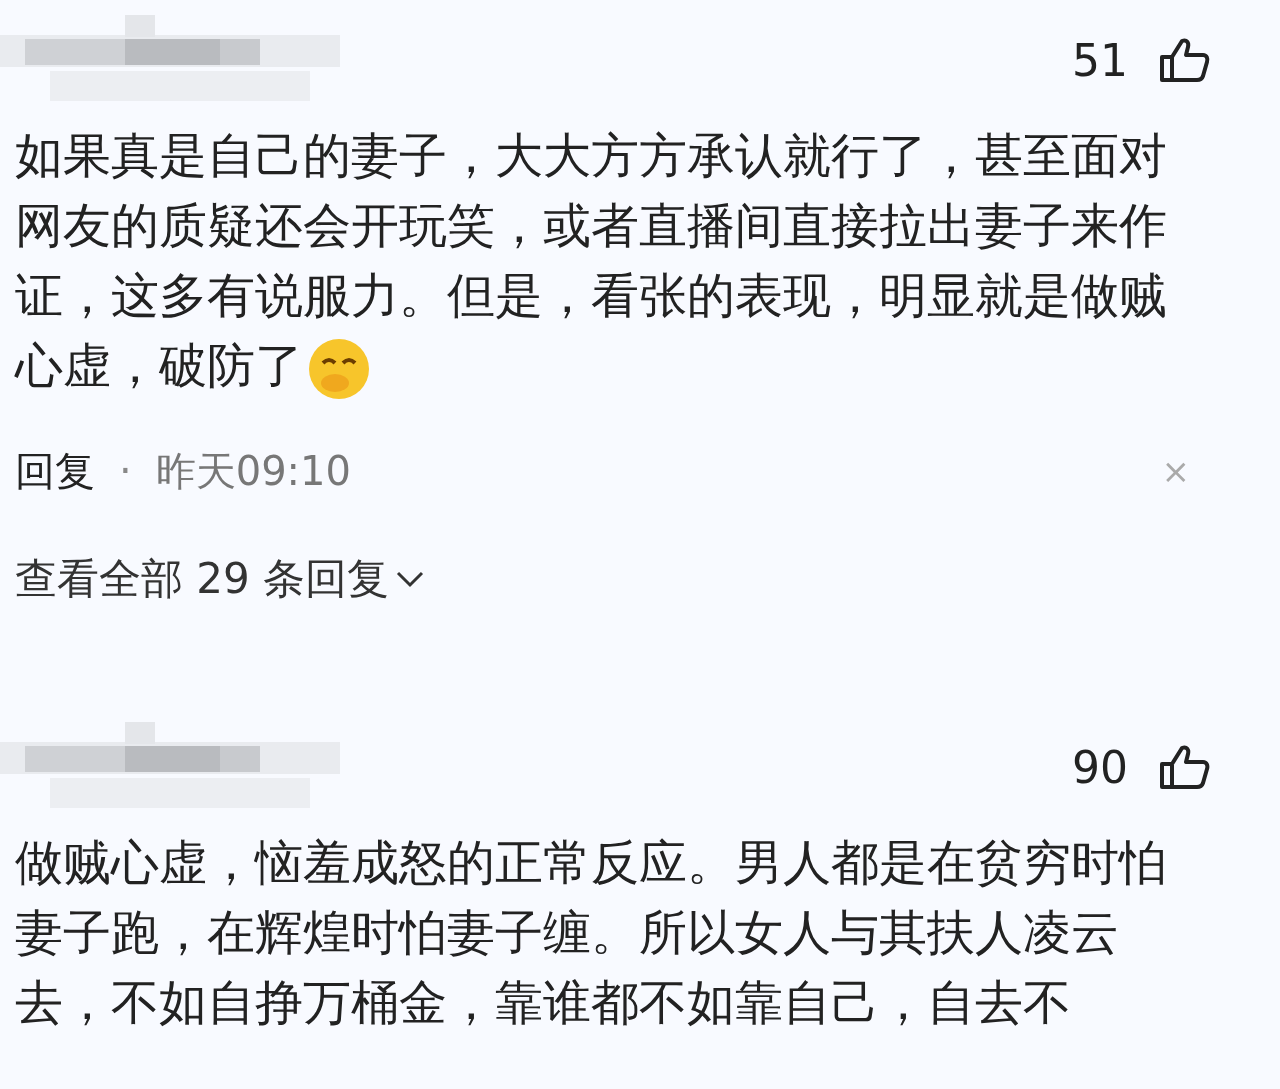 The image size is (1280, 1089). What do you see at coordinates (253, 471) in the screenshot?
I see `comment-time: 昨天09:10` at bounding box center [253, 471].